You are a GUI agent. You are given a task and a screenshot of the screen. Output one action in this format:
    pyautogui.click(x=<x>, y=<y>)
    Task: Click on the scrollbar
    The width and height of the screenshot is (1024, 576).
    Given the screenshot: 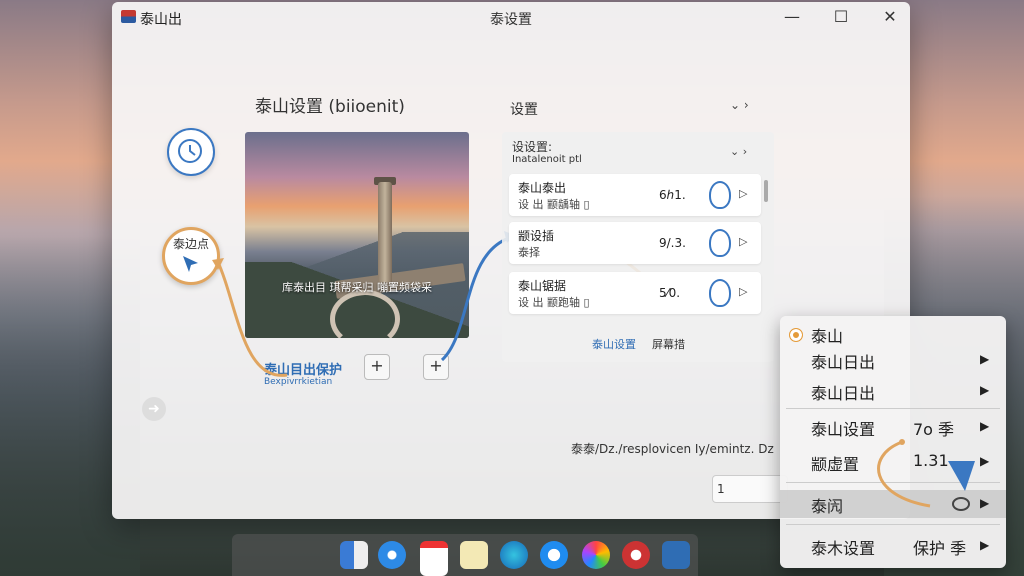 What is the action you would take?
    pyautogui.click(x=766, y=191)
    